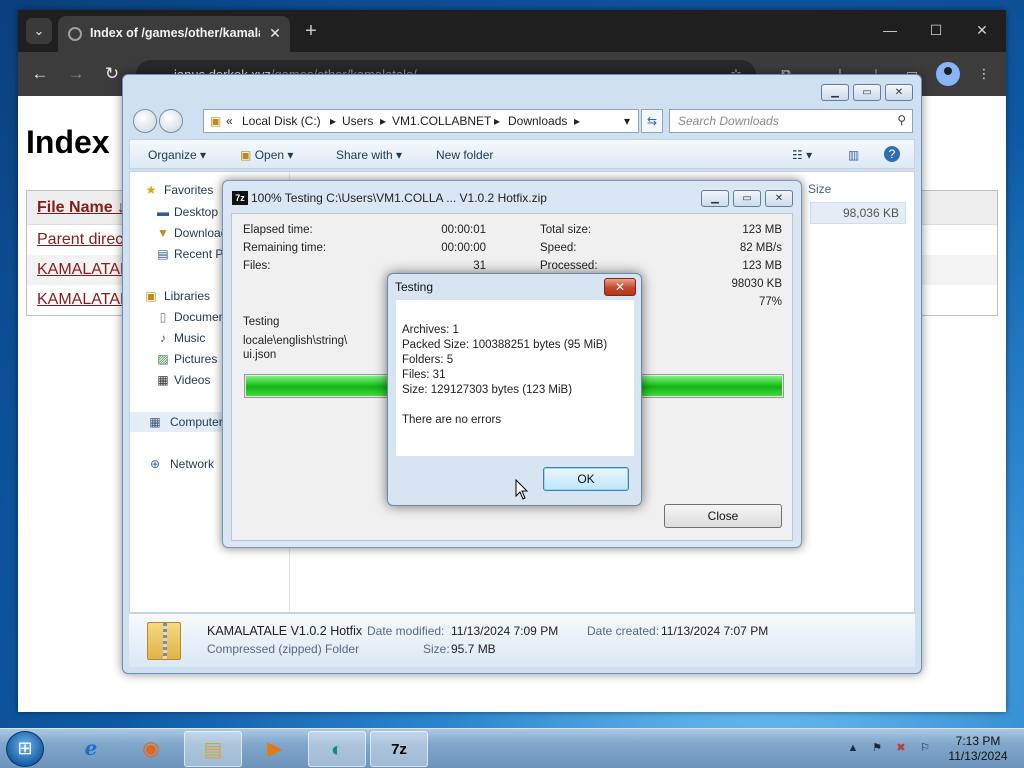 The height and width of the screenshot is (768, 1024). What do you see at coordinates (441, 121) in the screenshot?
I see `breadcrumb-item: VM1.COLLABNET` at bounding box center [441, 121].